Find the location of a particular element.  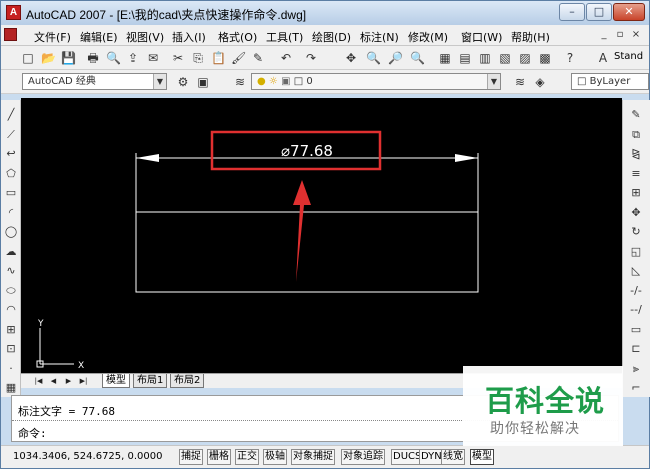

menu-edit: 编辑(E) is located at coordinates (99, 37).